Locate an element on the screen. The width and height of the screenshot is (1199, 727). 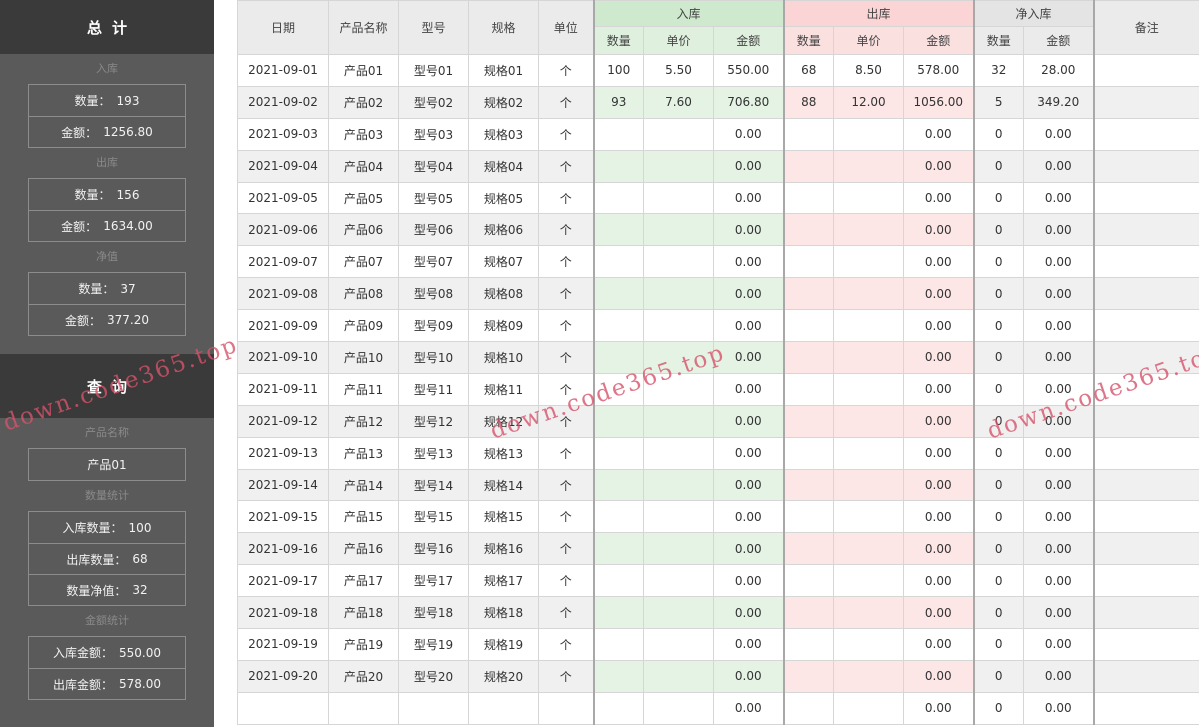
cell-product: 产品15 is located at coordinates (363, 517).